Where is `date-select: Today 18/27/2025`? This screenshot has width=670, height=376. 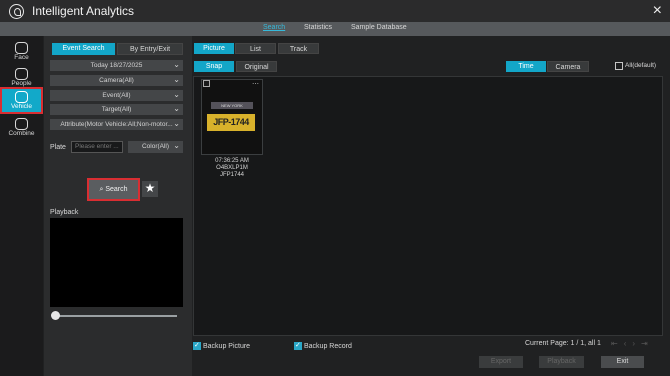
date-select: Today 18/27/2025 is located at coordinates (116, 65).